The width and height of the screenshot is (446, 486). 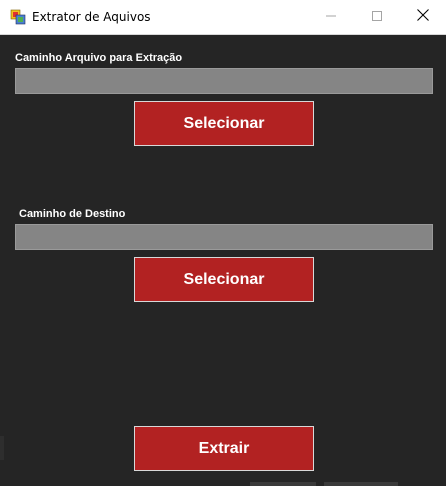 I want to click on destination-path-input, so click(x=224, y=237).